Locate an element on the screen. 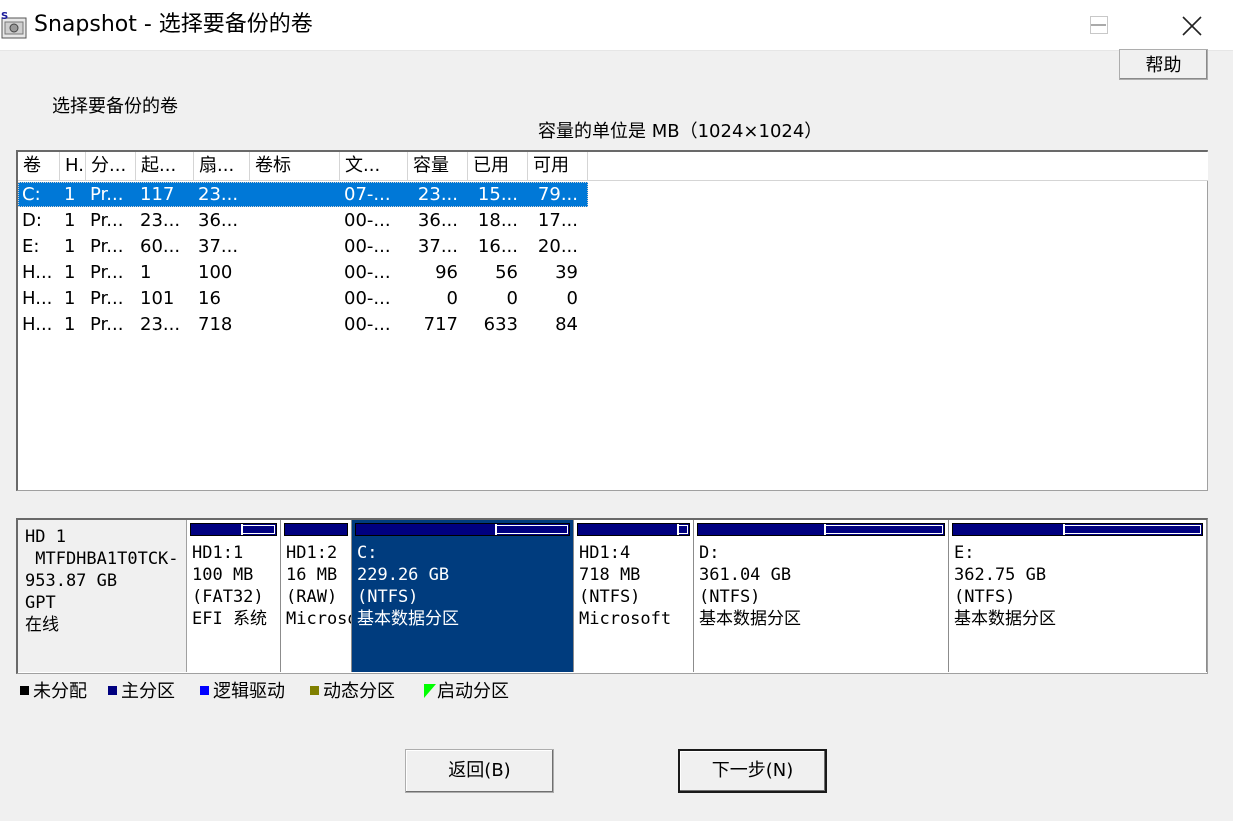  table-cell-used: 0 is located at coordinates (512, 298).